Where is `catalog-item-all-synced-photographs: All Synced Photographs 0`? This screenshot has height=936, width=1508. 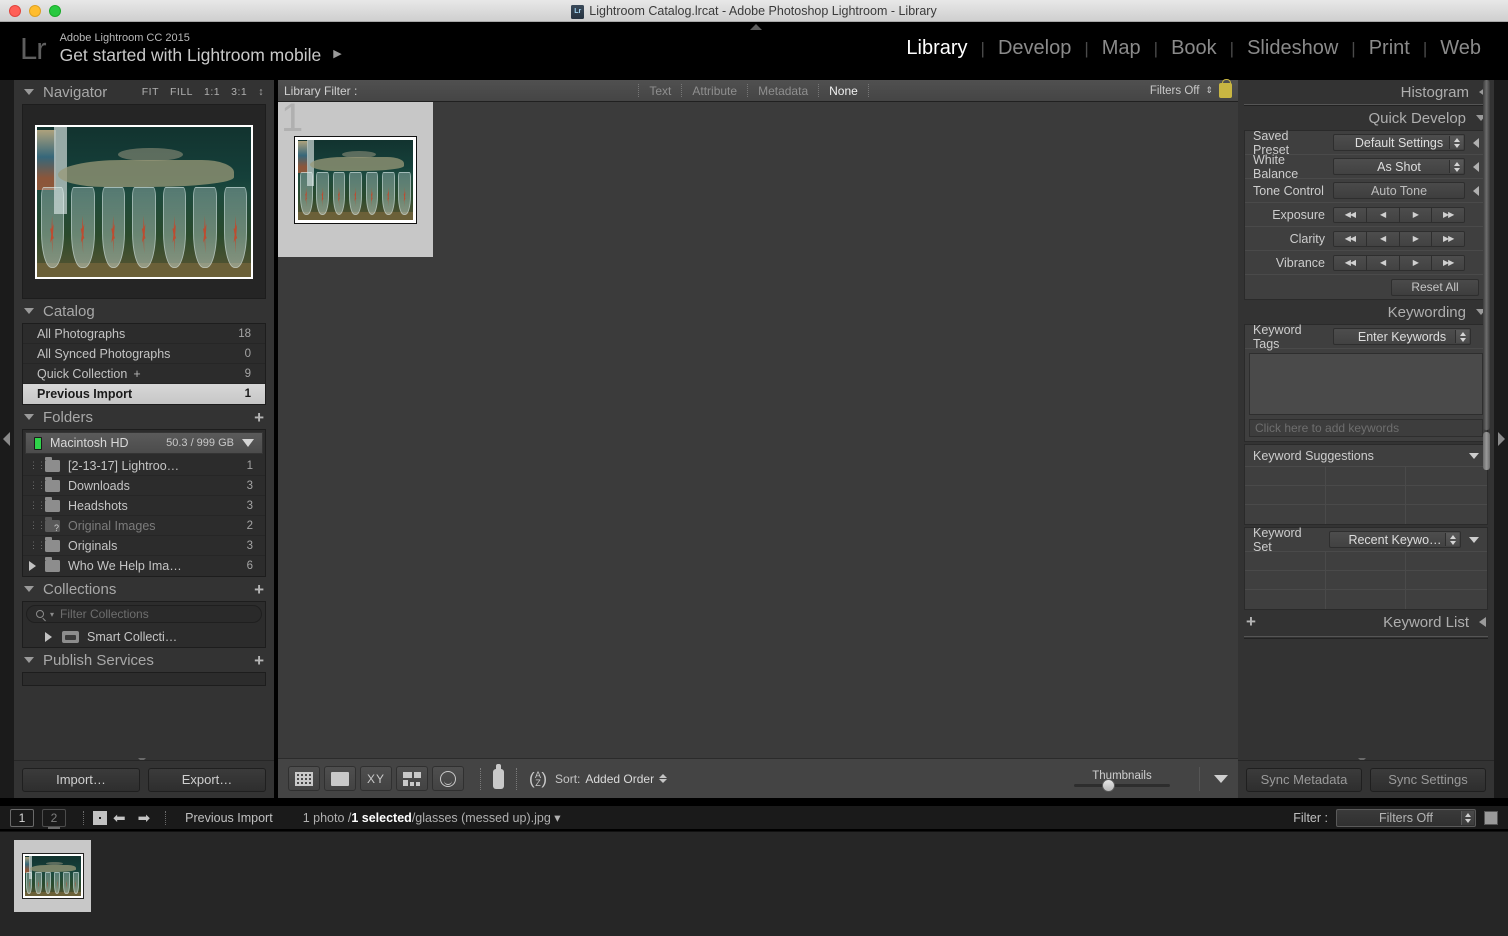
catalog-item-all-synced-photographs: All Synced Photographs 0 is located at coordinates (144, 354).